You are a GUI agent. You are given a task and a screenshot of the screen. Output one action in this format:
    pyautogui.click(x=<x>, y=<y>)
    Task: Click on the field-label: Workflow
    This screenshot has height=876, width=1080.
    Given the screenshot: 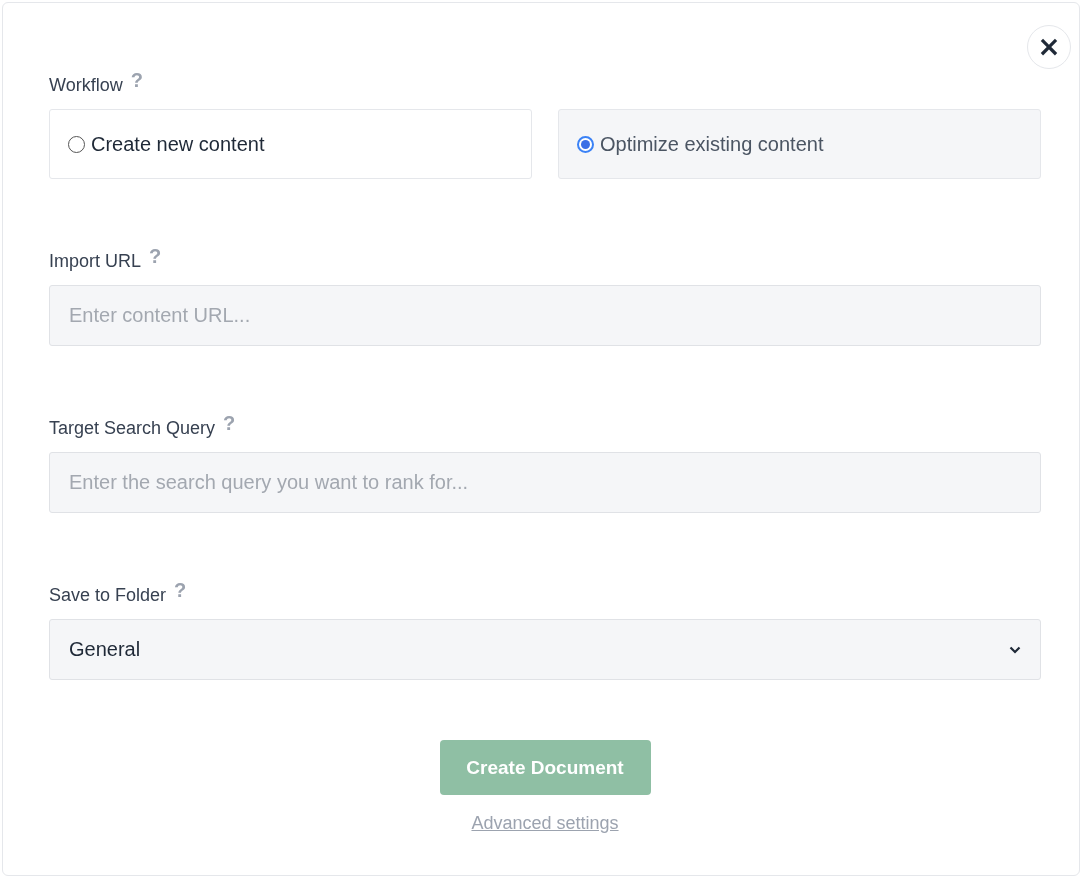 What is the action you would take?
    pyautogui.click(x=86, y=84)
    